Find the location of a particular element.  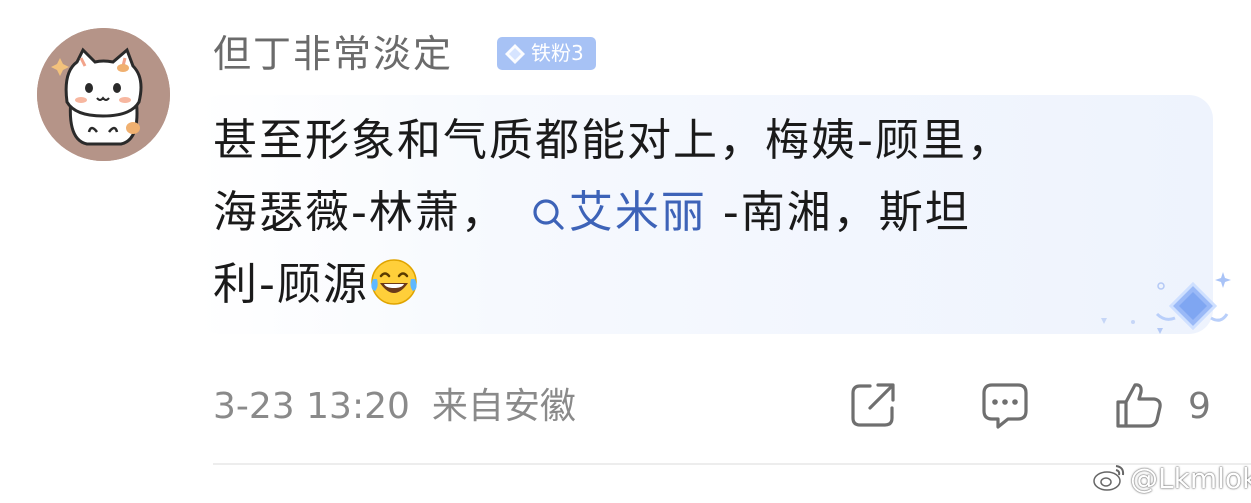

search-icon is located at coordinates (548, 214).